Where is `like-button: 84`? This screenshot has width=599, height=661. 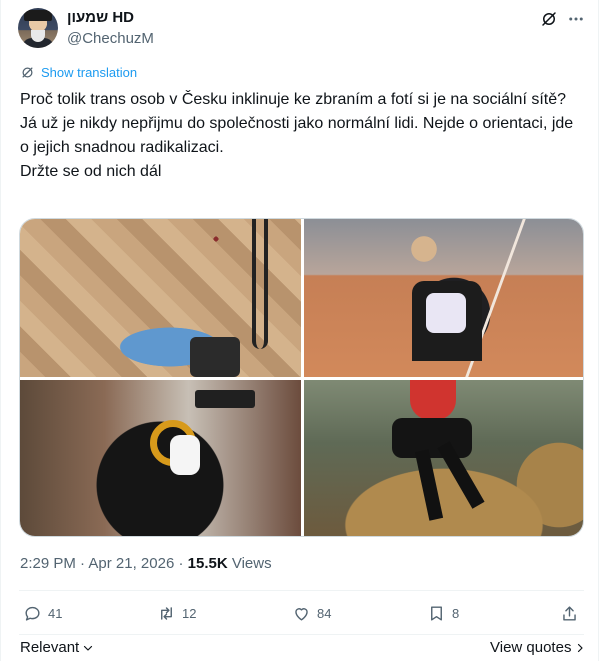 like-button: 84 is located at coordinates (311, 613).